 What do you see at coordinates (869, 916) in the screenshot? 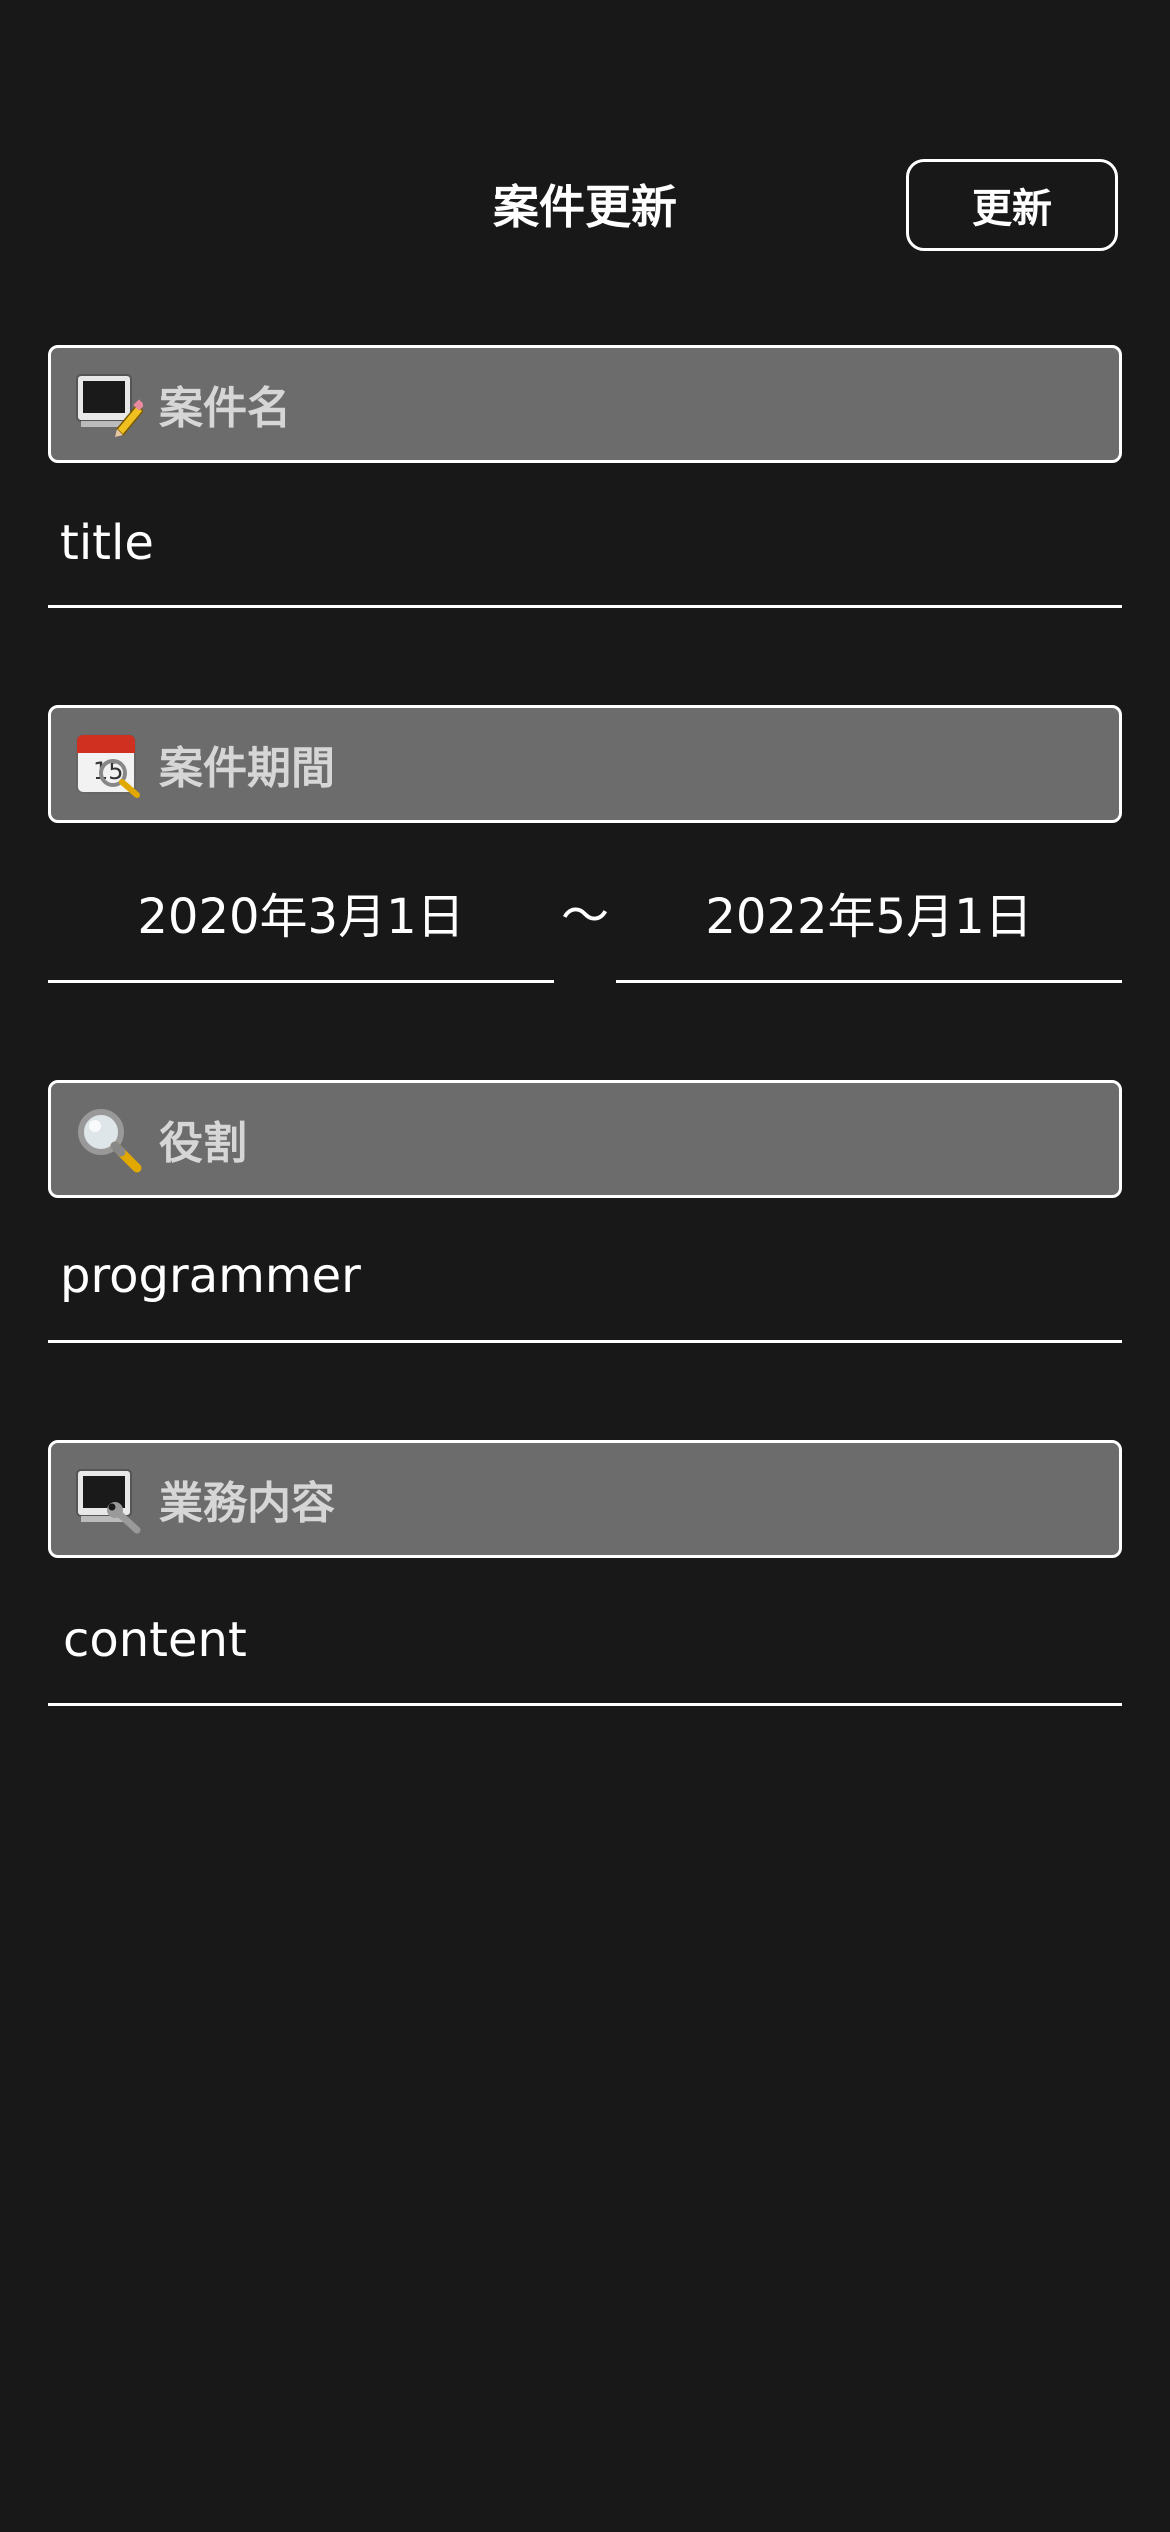
I see `end-date-value: 2022年5月1日` at bounding box center [869, 916].